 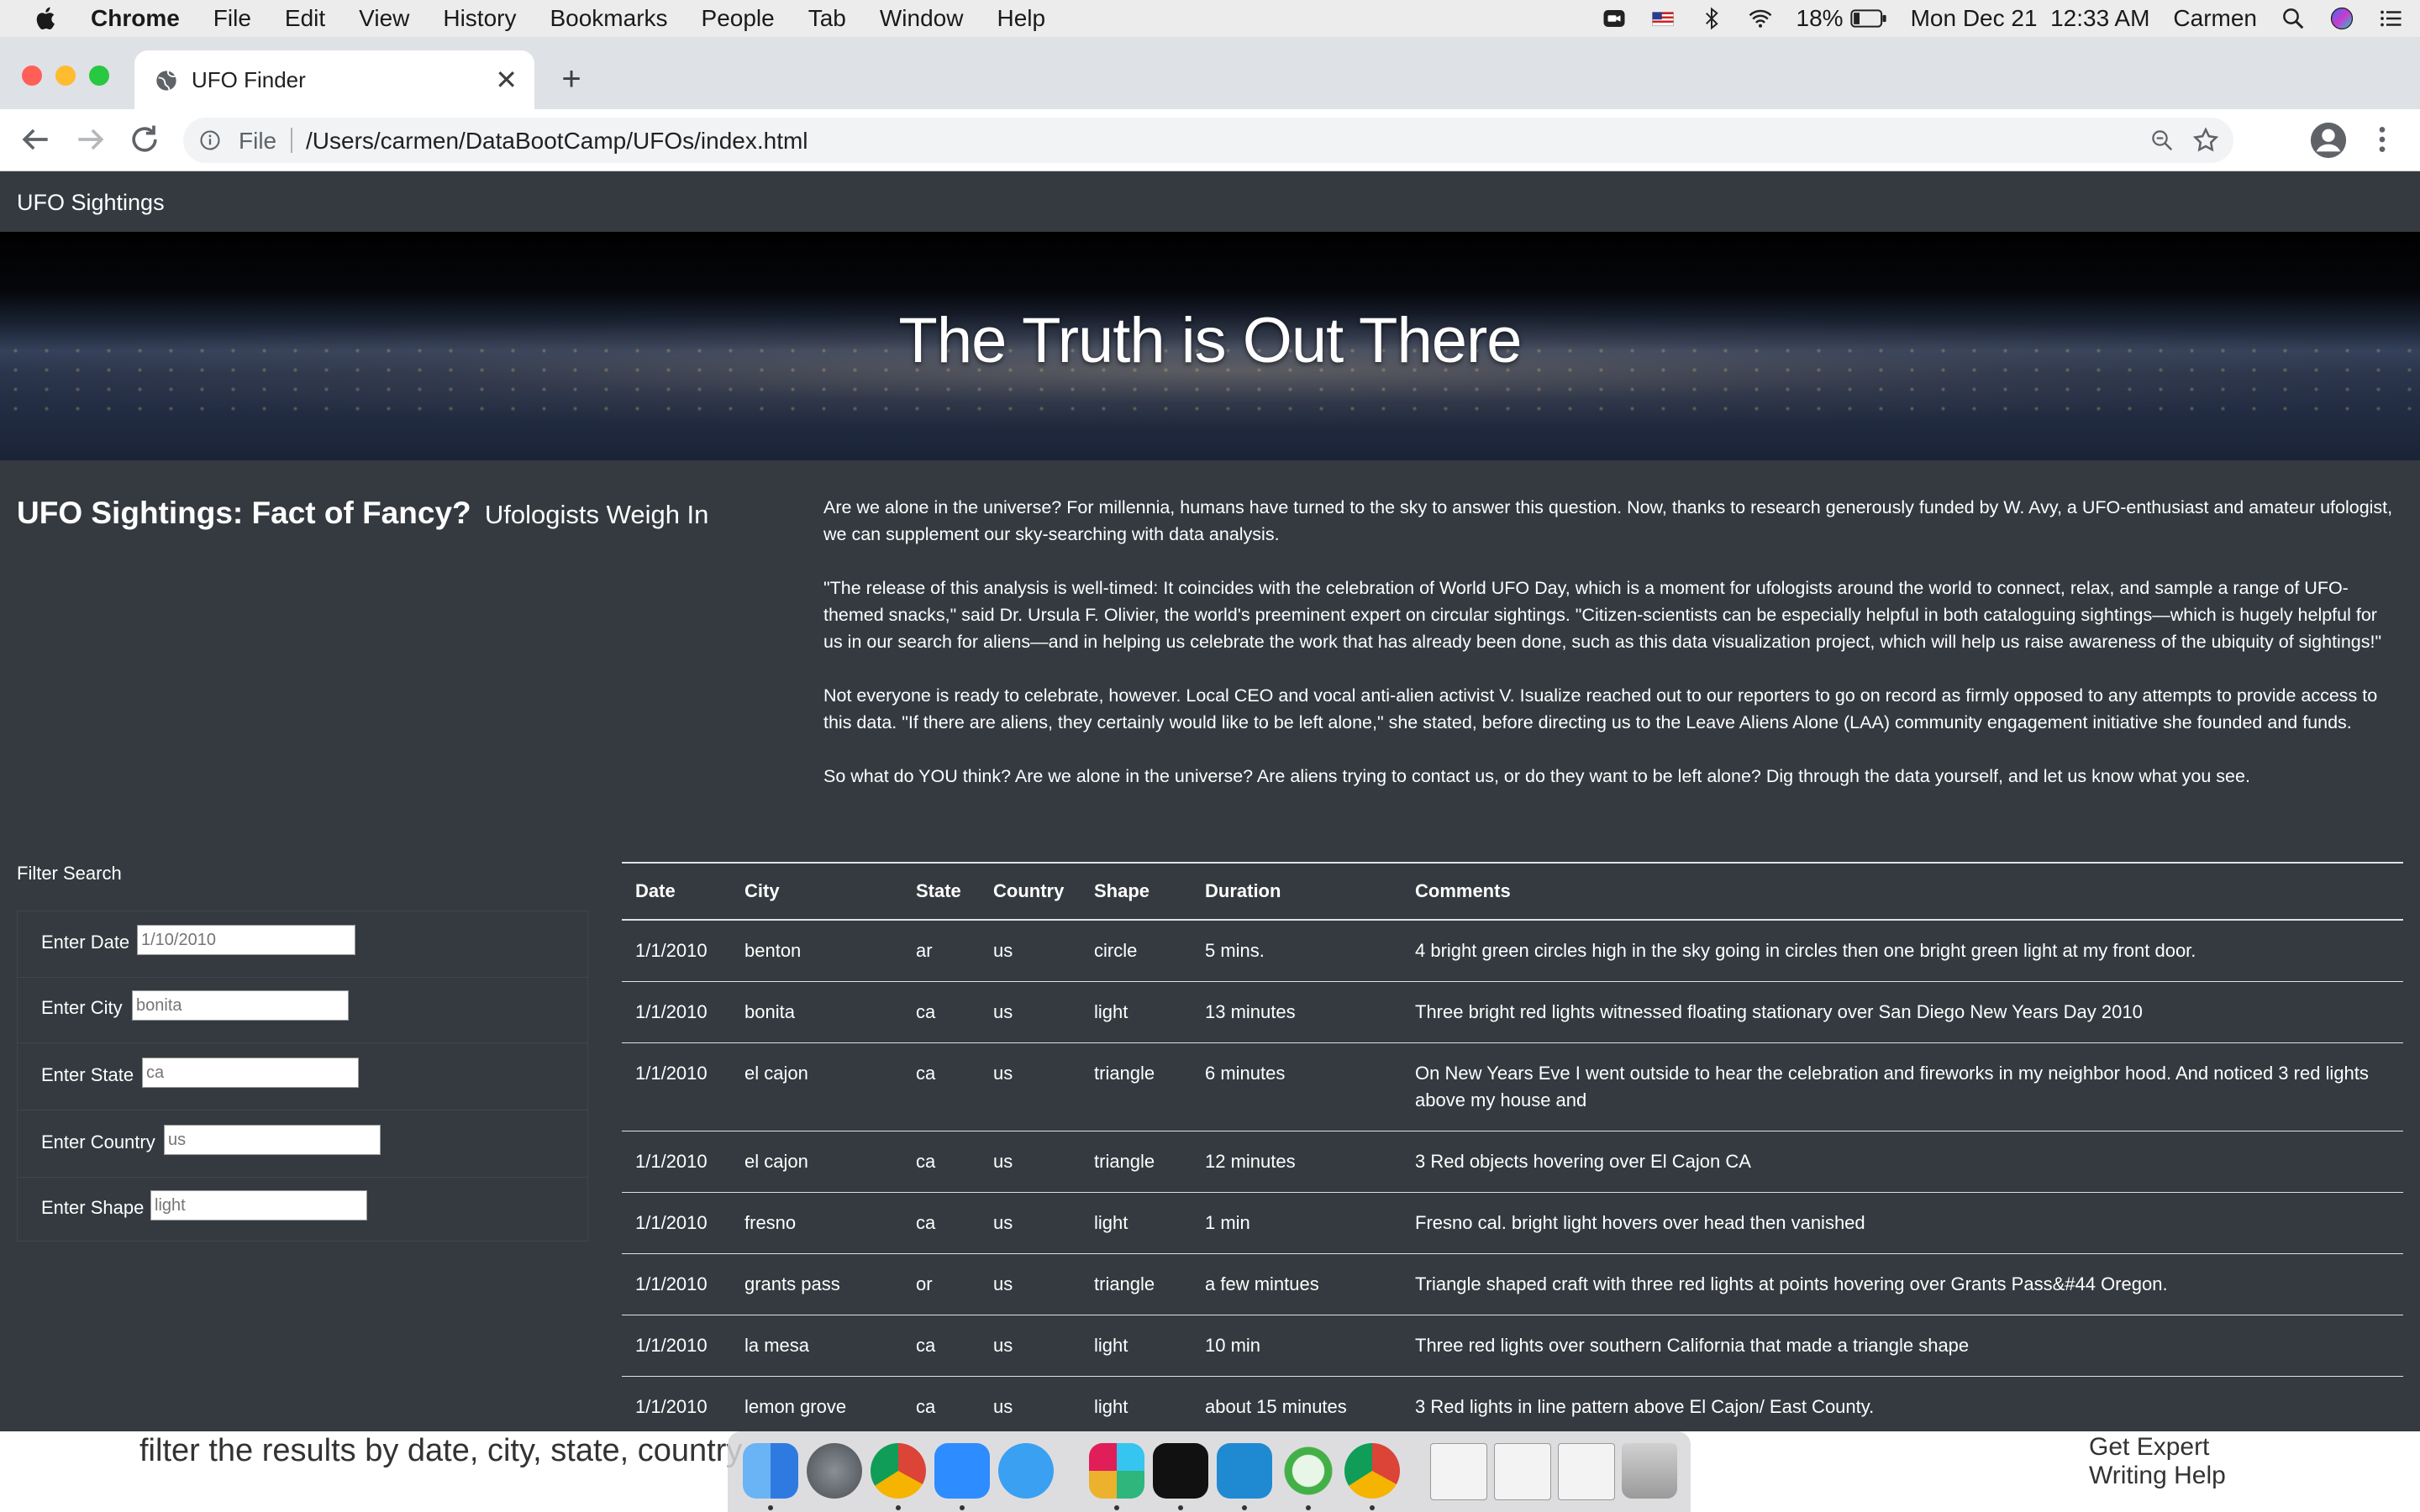 What do you see at coordinates (1116, 1471) in the screenshot?
I see `slack-icon` at bounding box center [1116, 1471].